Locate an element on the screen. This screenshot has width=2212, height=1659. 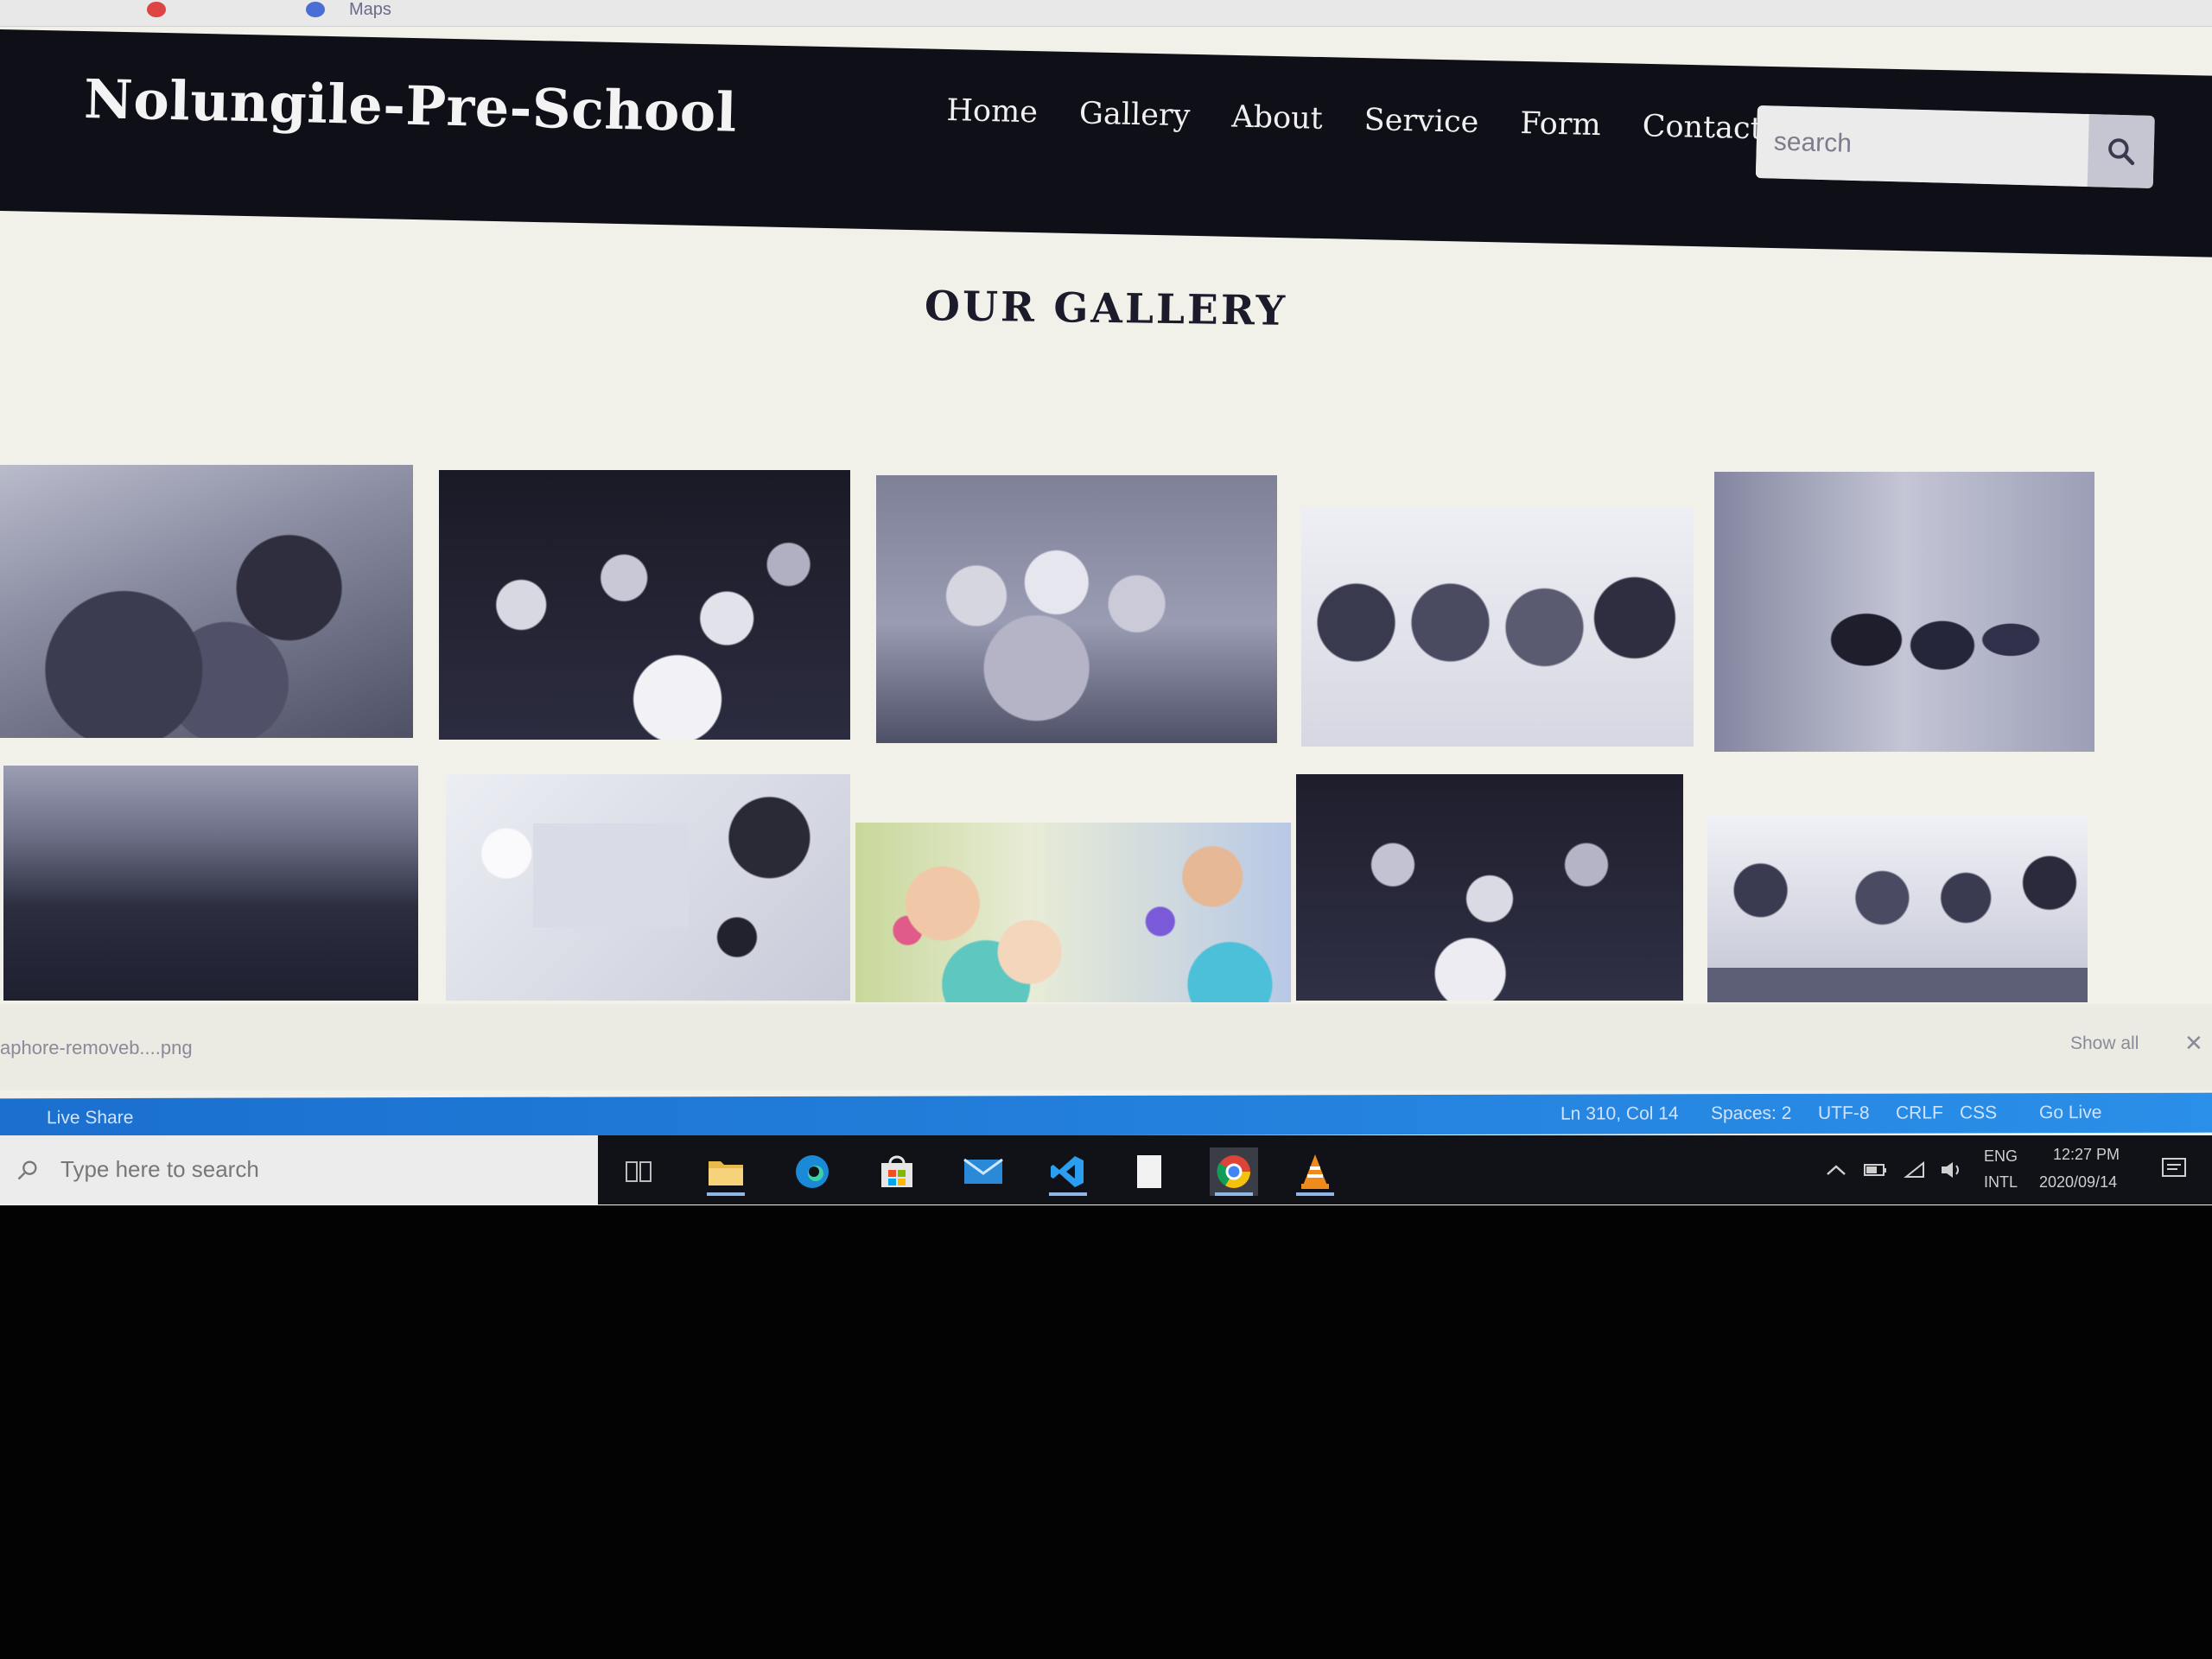
taskbar-search: Type here to search is located at coordinates (299, 1170).